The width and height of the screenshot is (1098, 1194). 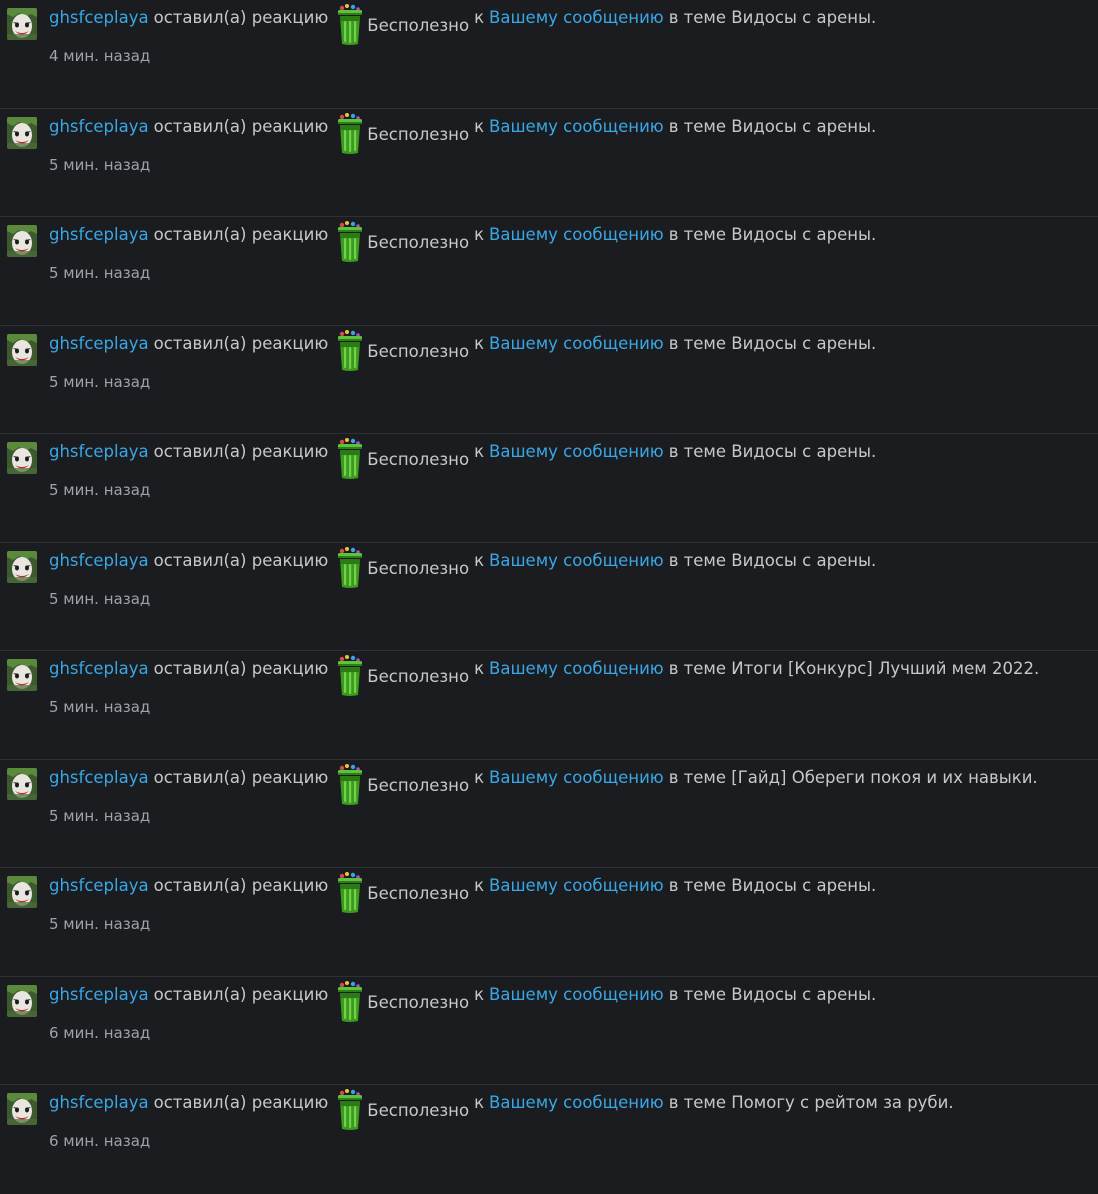 What do you see at coordinates (853, 777) in the screenshot?
I see `thread-text: в теме [Гайд] Обереги покоя и их навыки.` at bounding box center [853, 777].